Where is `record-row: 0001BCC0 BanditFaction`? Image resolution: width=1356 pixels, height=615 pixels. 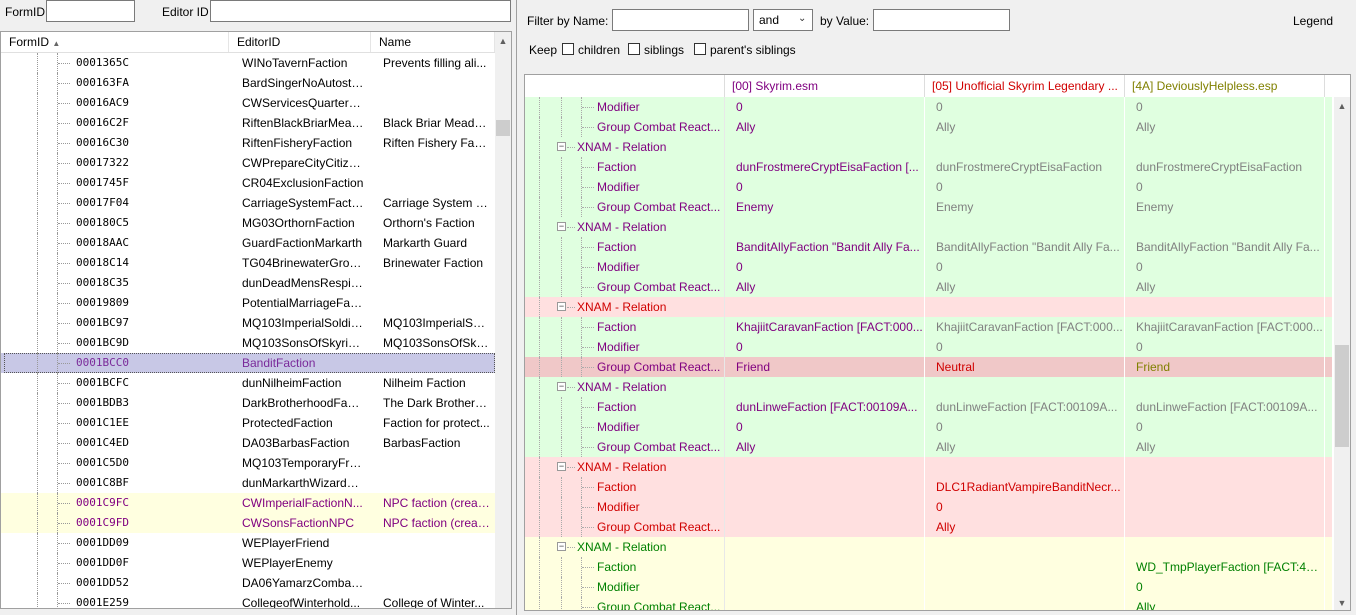 record-row: 0001BCC0 BanditFaction is located at coordinates (248, 363).